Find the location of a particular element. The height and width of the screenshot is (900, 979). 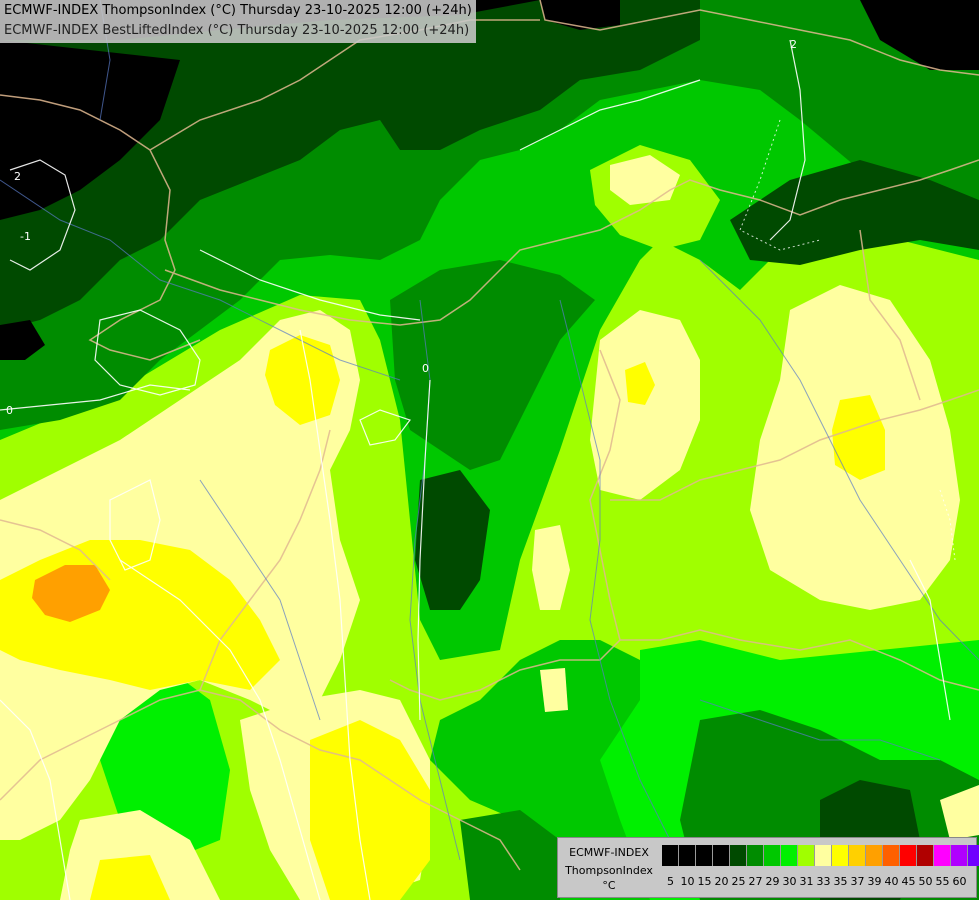

legend-tick-label: 45 is located at coordinates (908, 881).